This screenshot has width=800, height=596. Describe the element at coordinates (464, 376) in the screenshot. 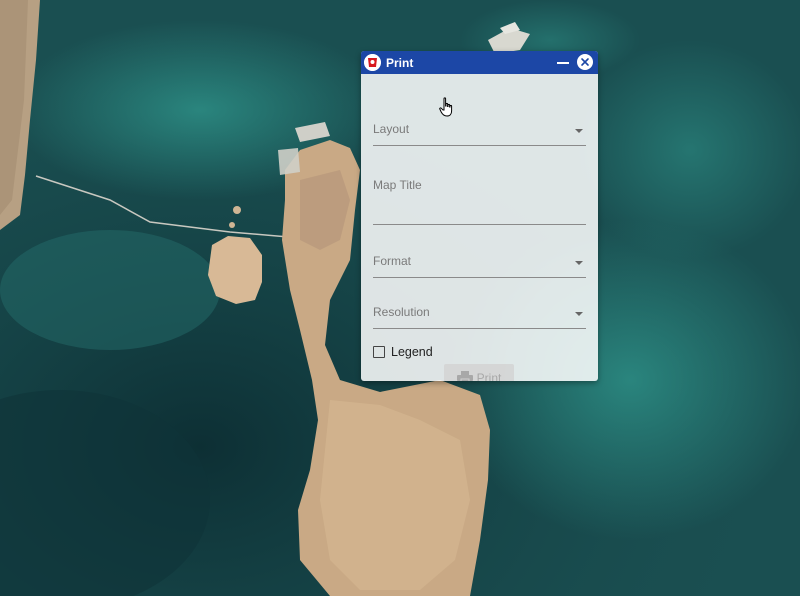

I see `printer-icon` at that location.